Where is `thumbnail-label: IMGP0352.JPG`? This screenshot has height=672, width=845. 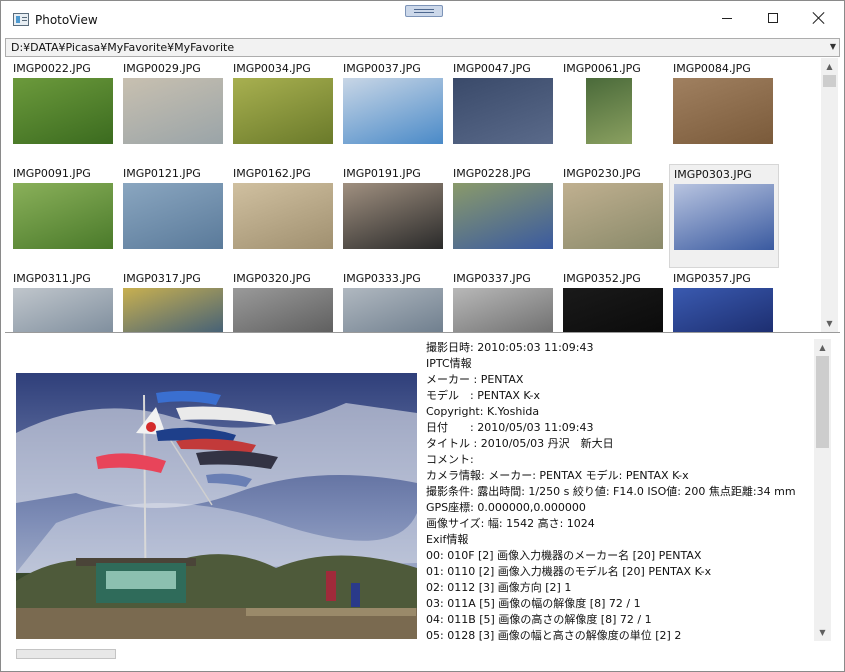
thumbnail-label: IMGP0352.JPG is located at coordinates (602, 278).